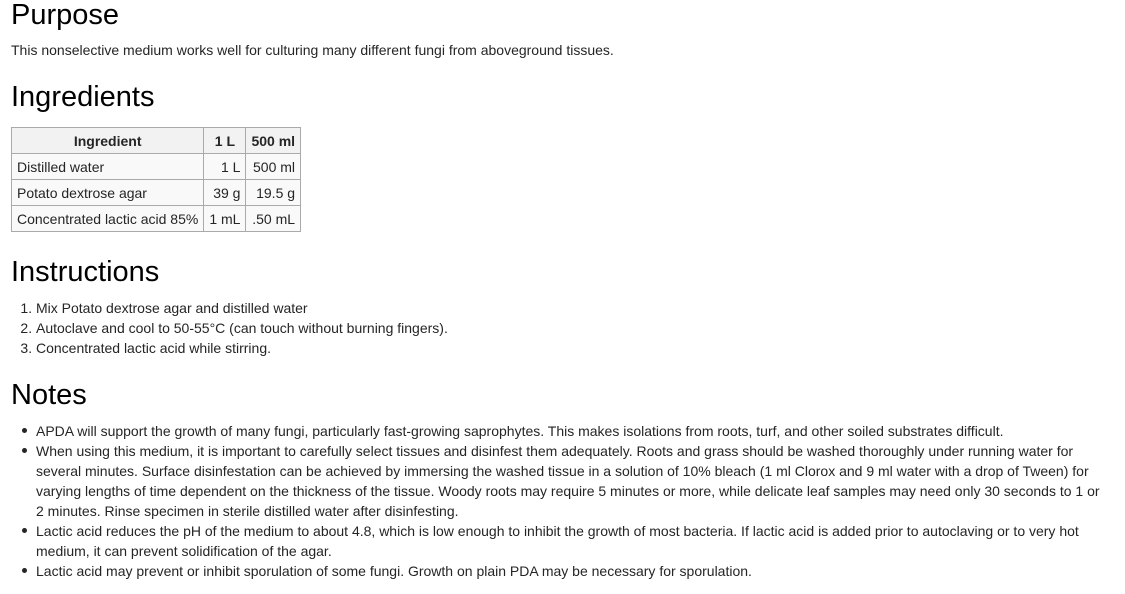  I want to click on ingredient-name-cell: Distilled water, so click(107, 166).